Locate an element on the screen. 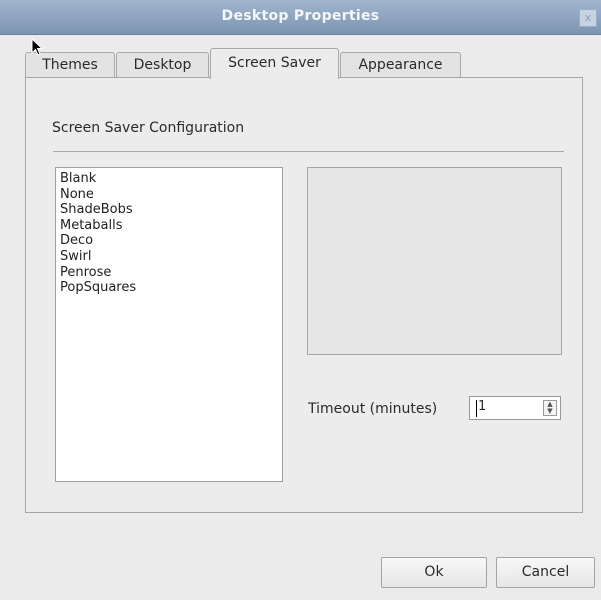 This screenshot has width=601, height=600. window-title: Desktop Properties is located at coordinates (300, 16).